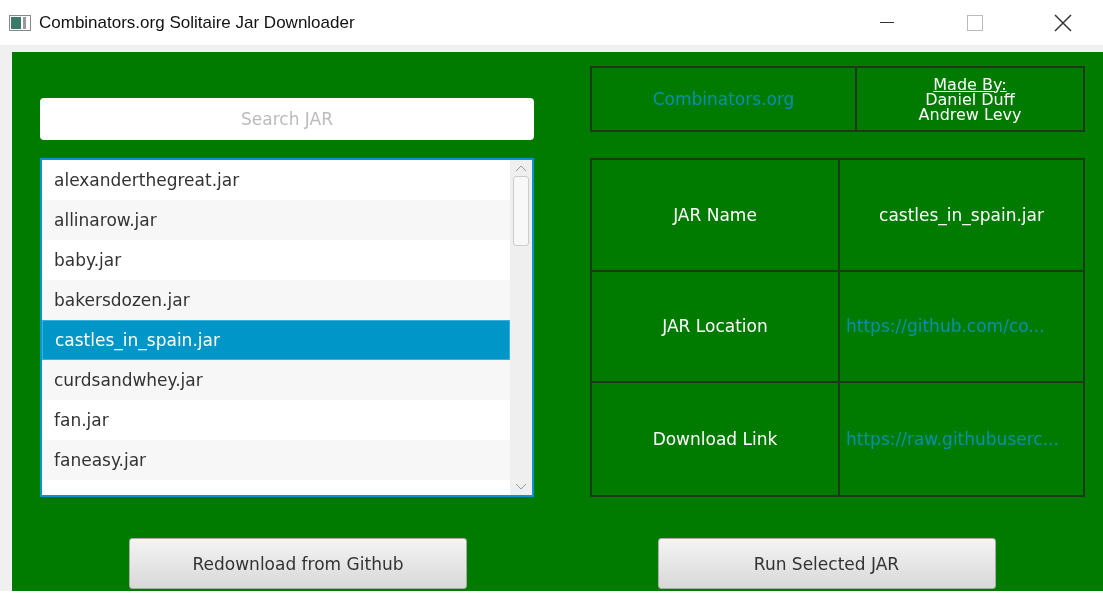  Describe the element at coordinates (521, 211) in the screenshot. I see `scroll-thumb` at that location.